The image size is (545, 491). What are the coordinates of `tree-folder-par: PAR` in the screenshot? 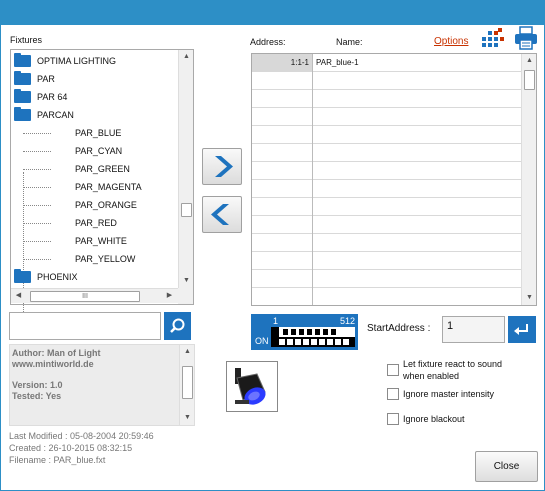 It's located at (95, 79).